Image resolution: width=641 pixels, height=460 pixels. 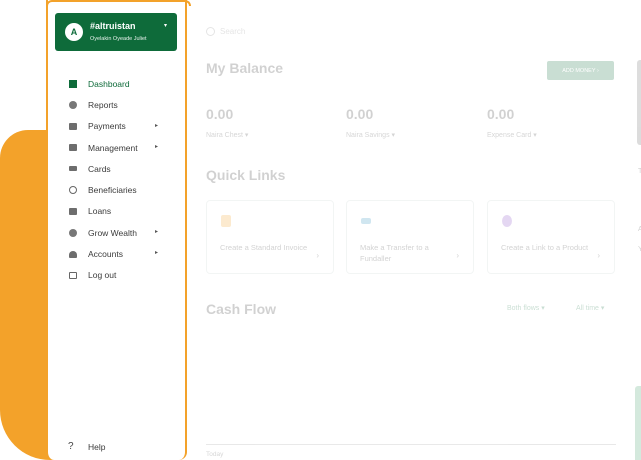 What do you see at coordinates (270, 237) in the screenshot?
I see `quick-link-invoice: Create a Standard Invoice ›` at bounding box center [270, 237].